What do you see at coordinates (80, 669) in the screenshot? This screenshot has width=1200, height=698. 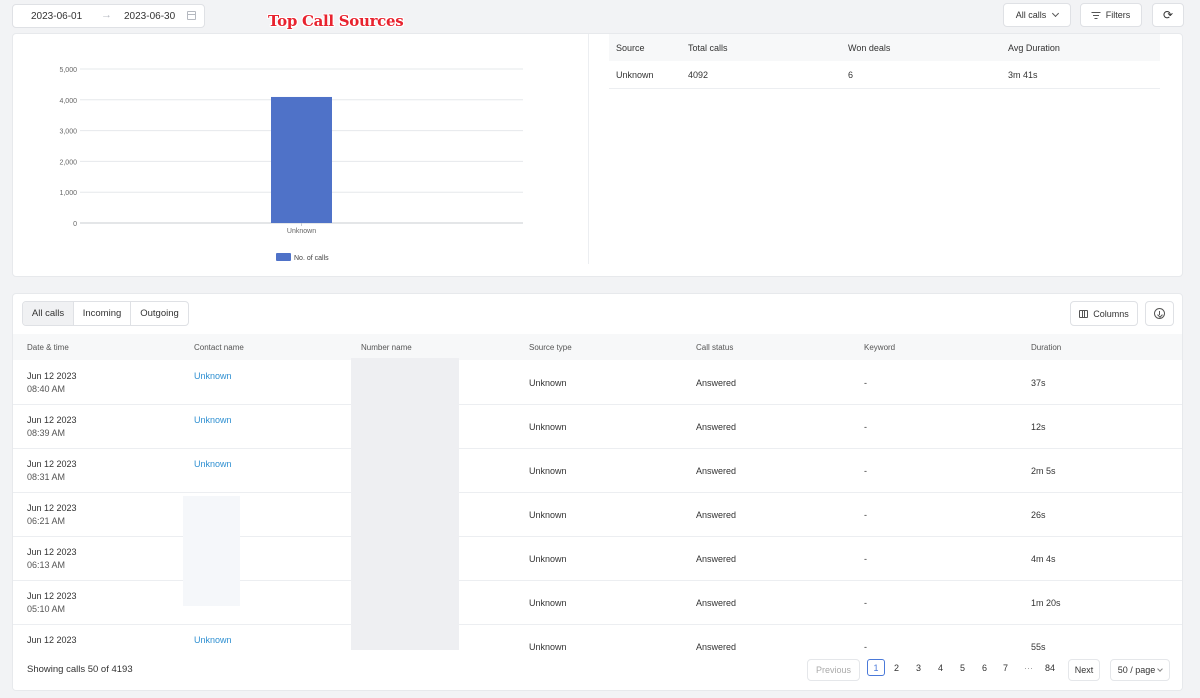 I see `showing-count: Showing calls 50 of 4193` at bounding box center [80, 669].